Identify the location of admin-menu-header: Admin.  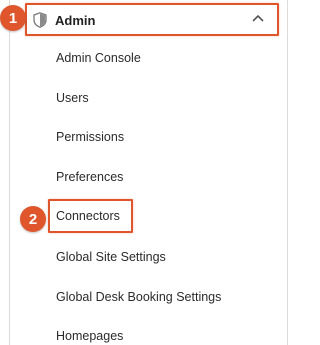
(151, 20).